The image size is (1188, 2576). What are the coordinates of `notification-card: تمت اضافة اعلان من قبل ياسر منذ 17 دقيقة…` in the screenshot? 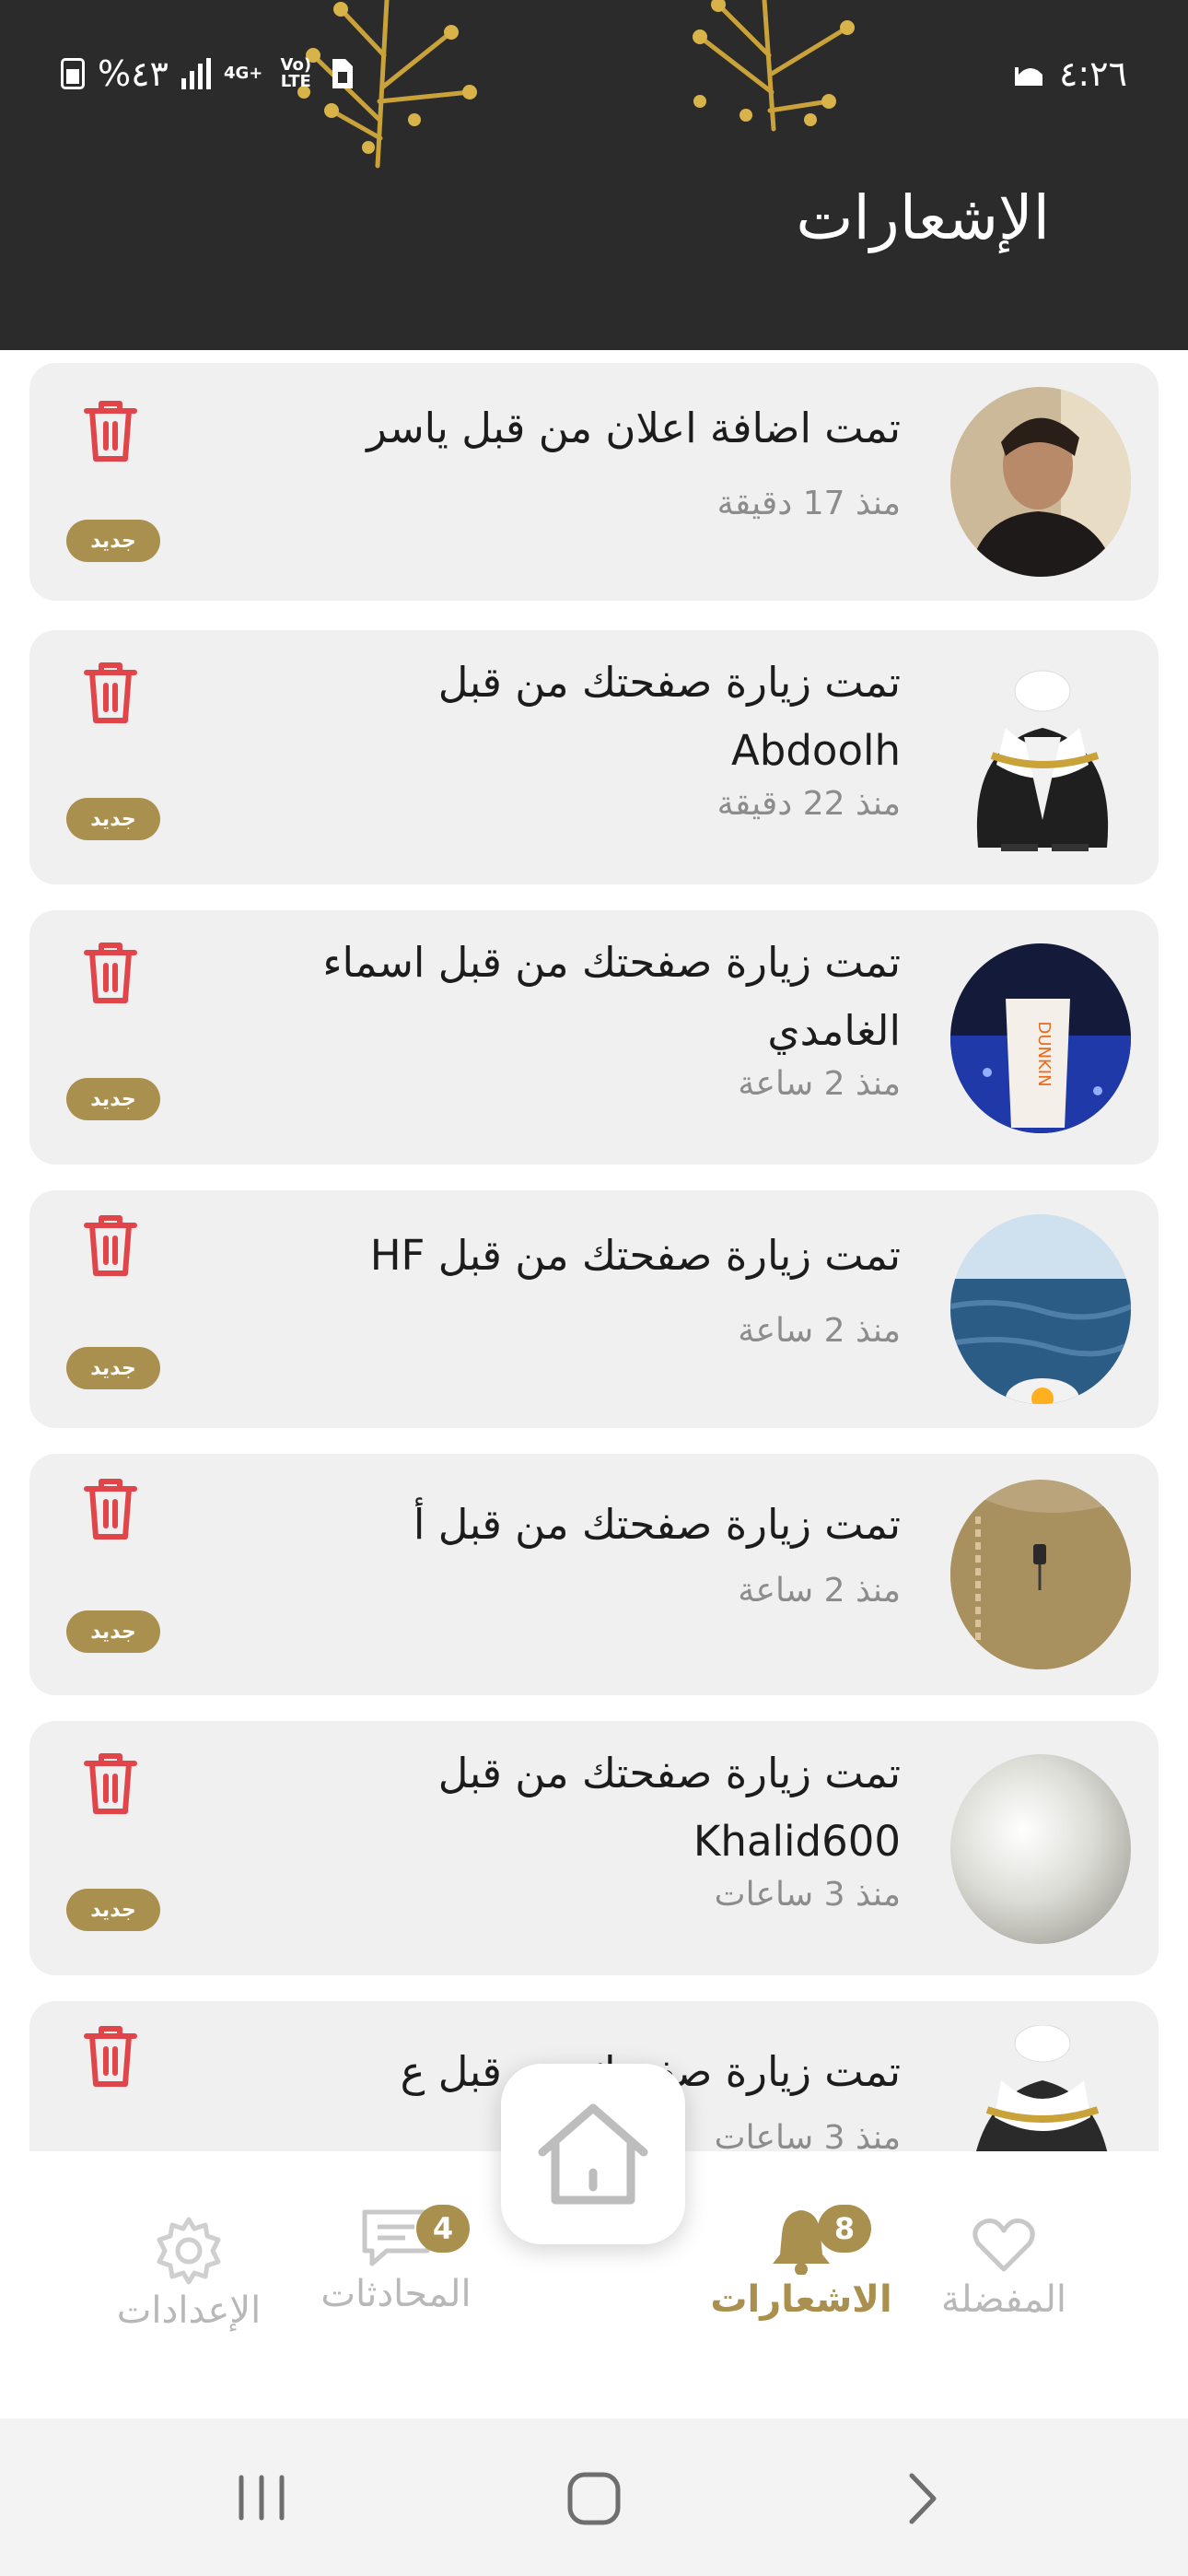 It's located at (594, 482).